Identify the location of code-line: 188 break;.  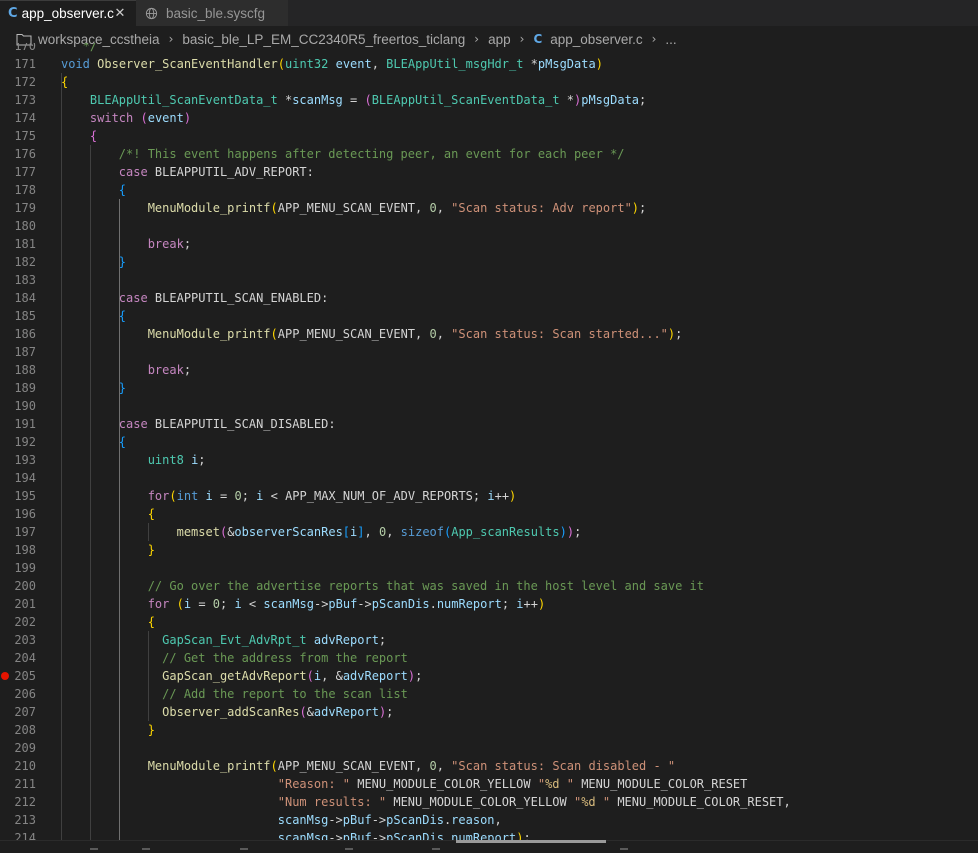
(489, 370).